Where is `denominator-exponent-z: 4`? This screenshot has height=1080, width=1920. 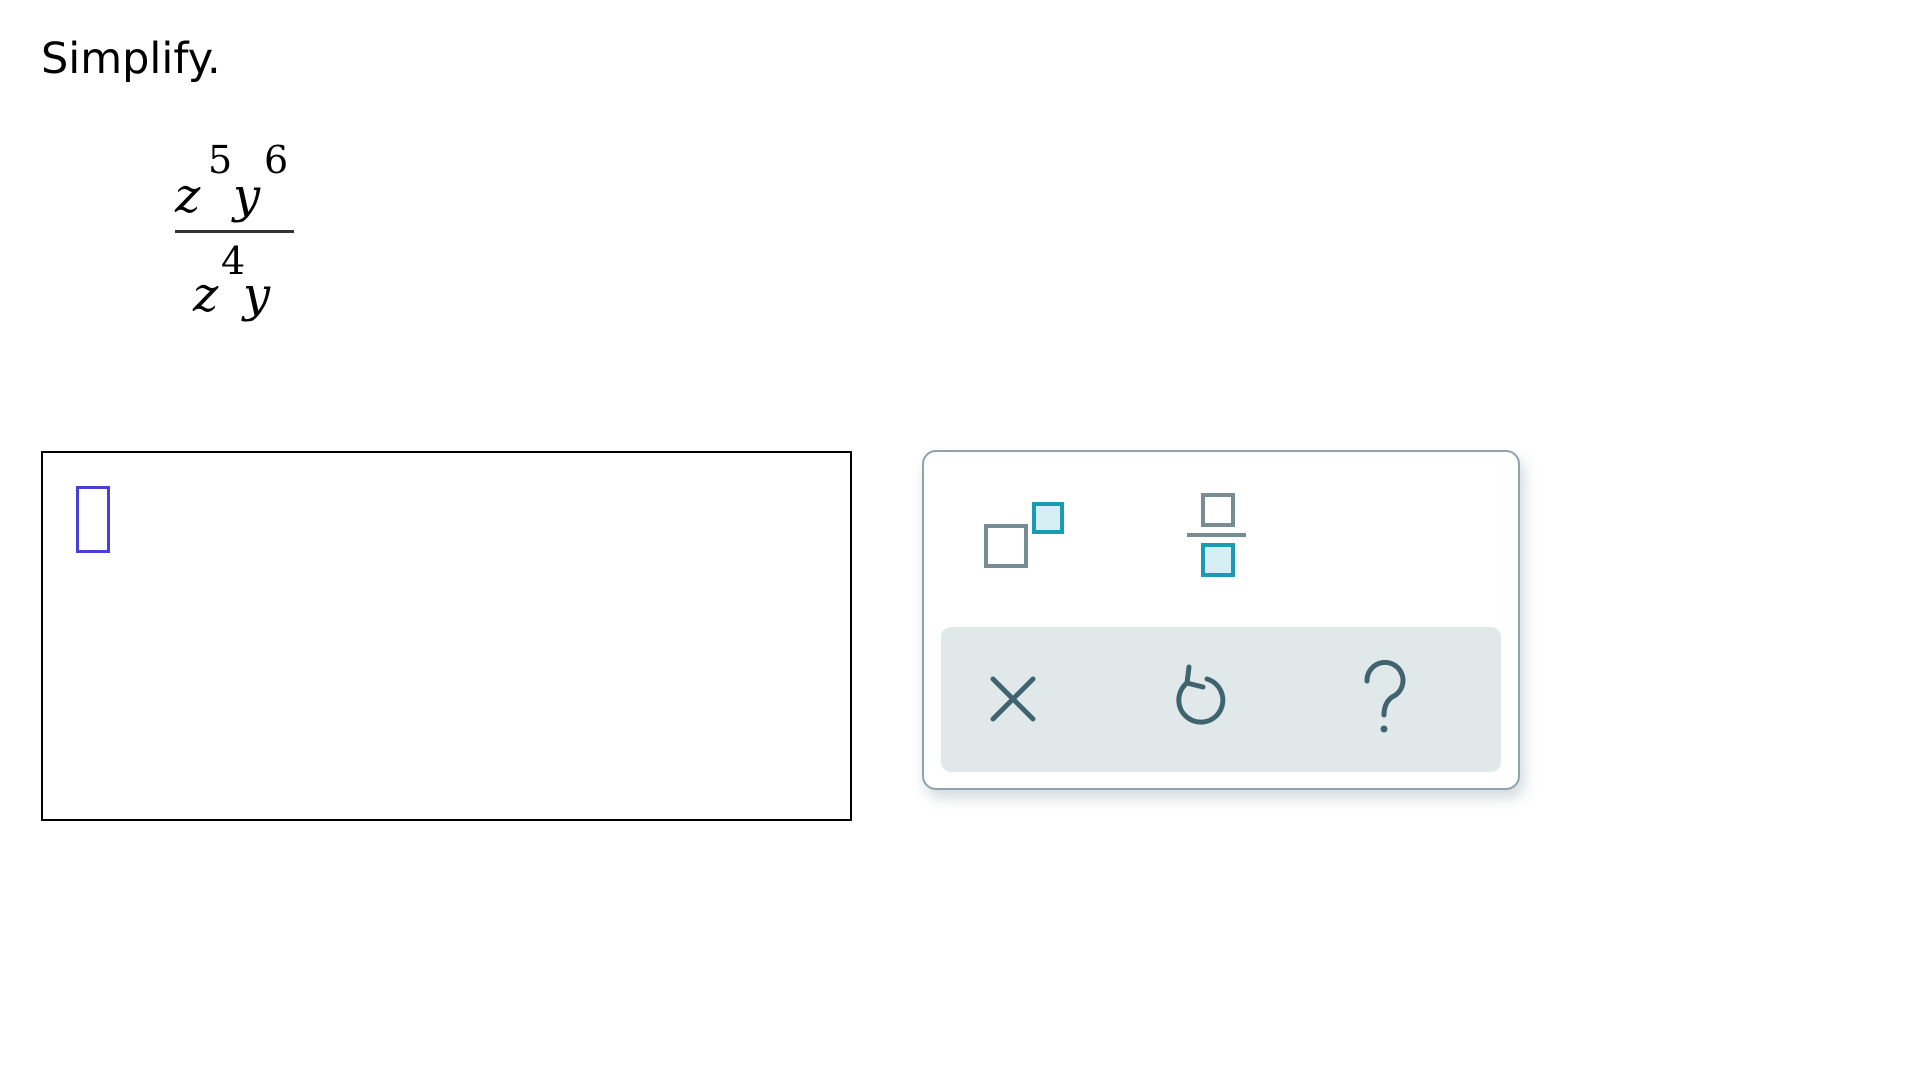 denominator-exponent-z: 4 is located at coordinates (233, 261).